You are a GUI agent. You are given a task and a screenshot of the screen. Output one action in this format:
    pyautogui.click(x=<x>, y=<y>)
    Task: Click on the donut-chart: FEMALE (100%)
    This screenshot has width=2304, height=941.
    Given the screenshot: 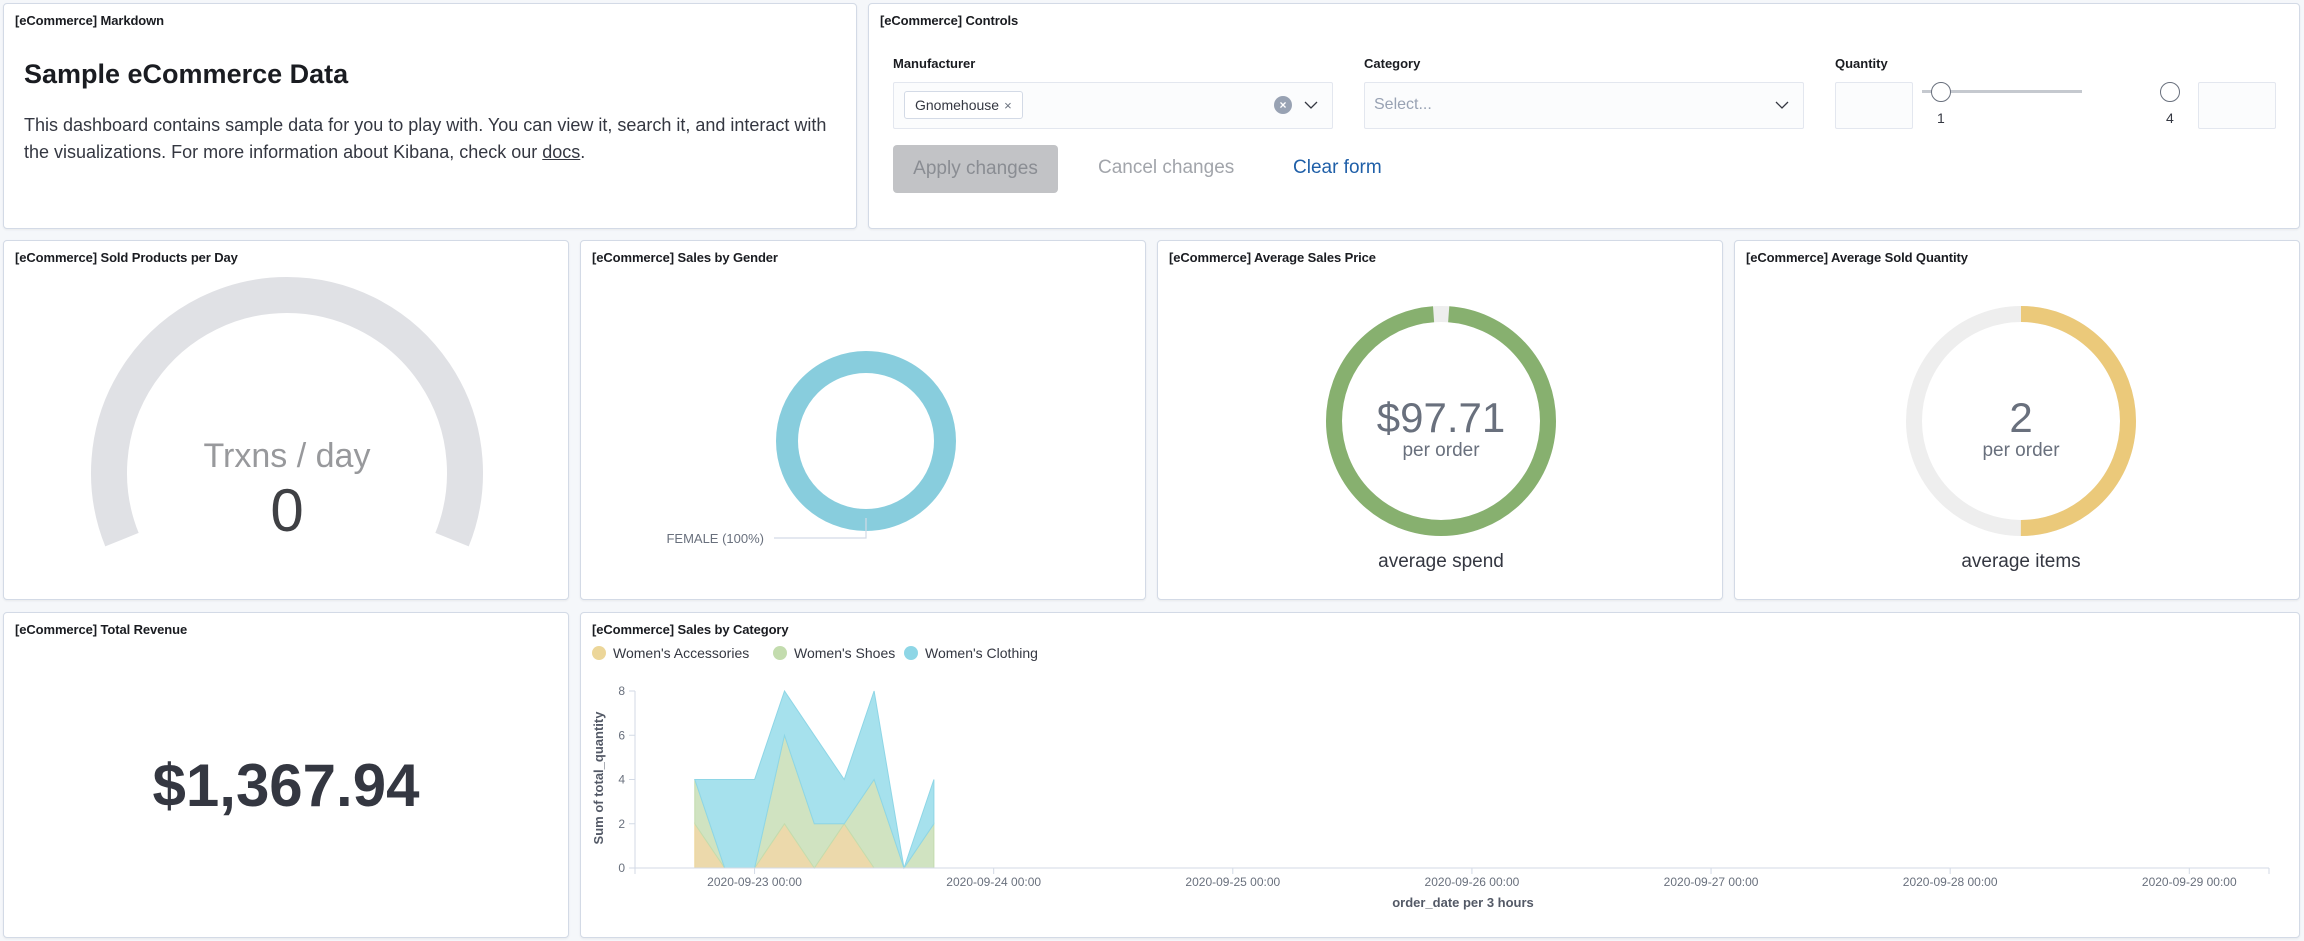 What is the action you would take?
    pyautogui.click(x=811, y=448)
    